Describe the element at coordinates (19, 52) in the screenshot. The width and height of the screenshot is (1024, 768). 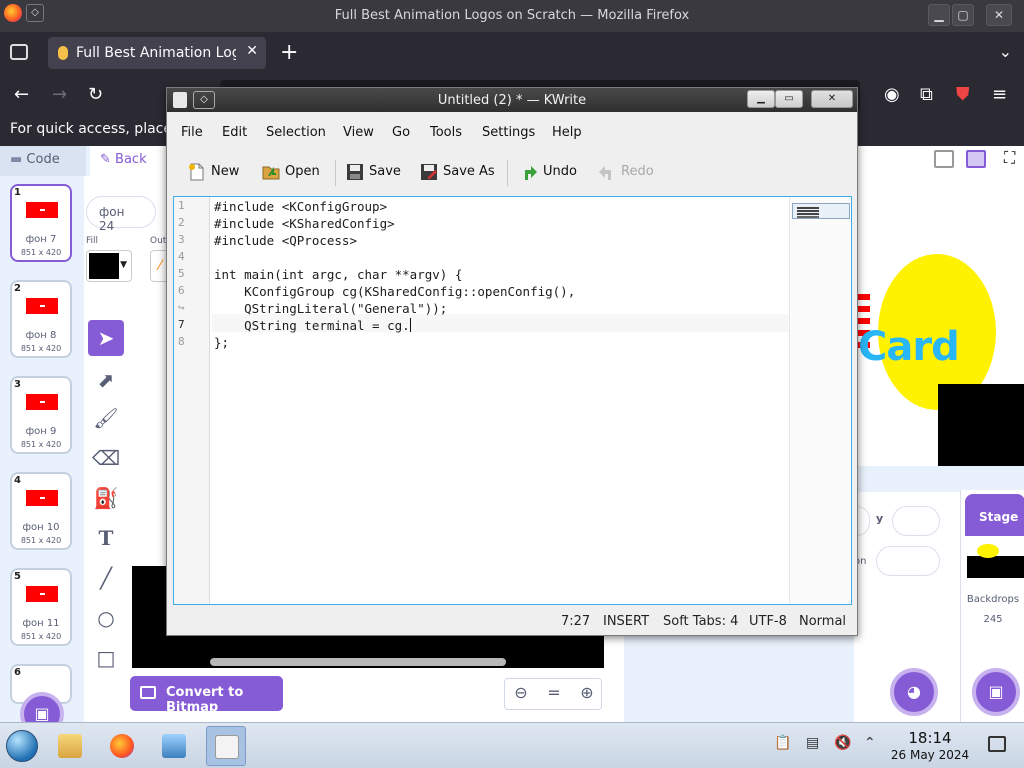
I see `list-all-tabs-icon` at that location.